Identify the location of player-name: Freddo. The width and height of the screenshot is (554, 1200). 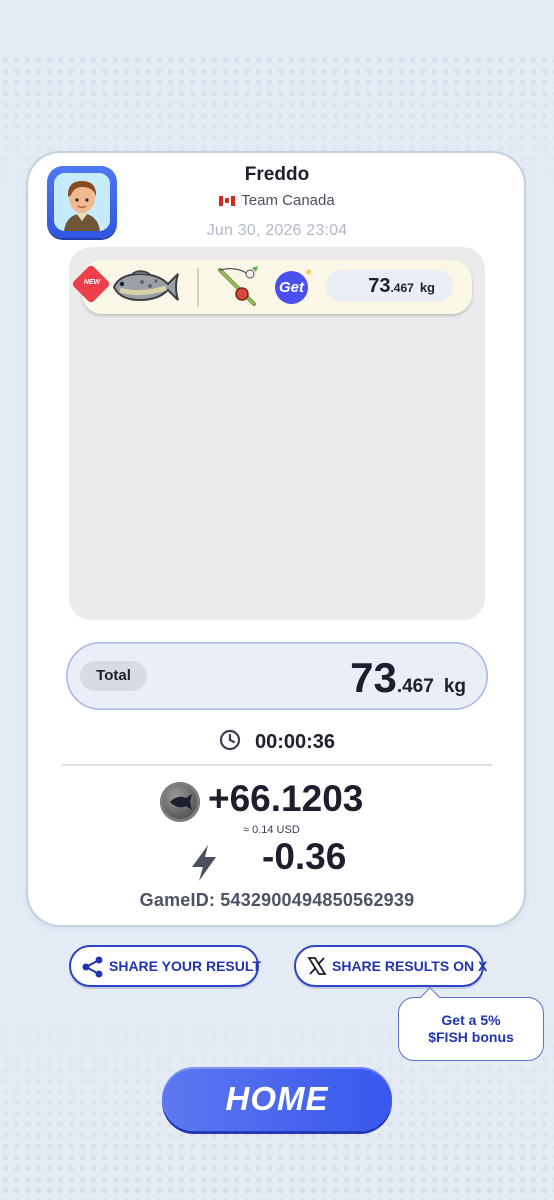
(277, 174).